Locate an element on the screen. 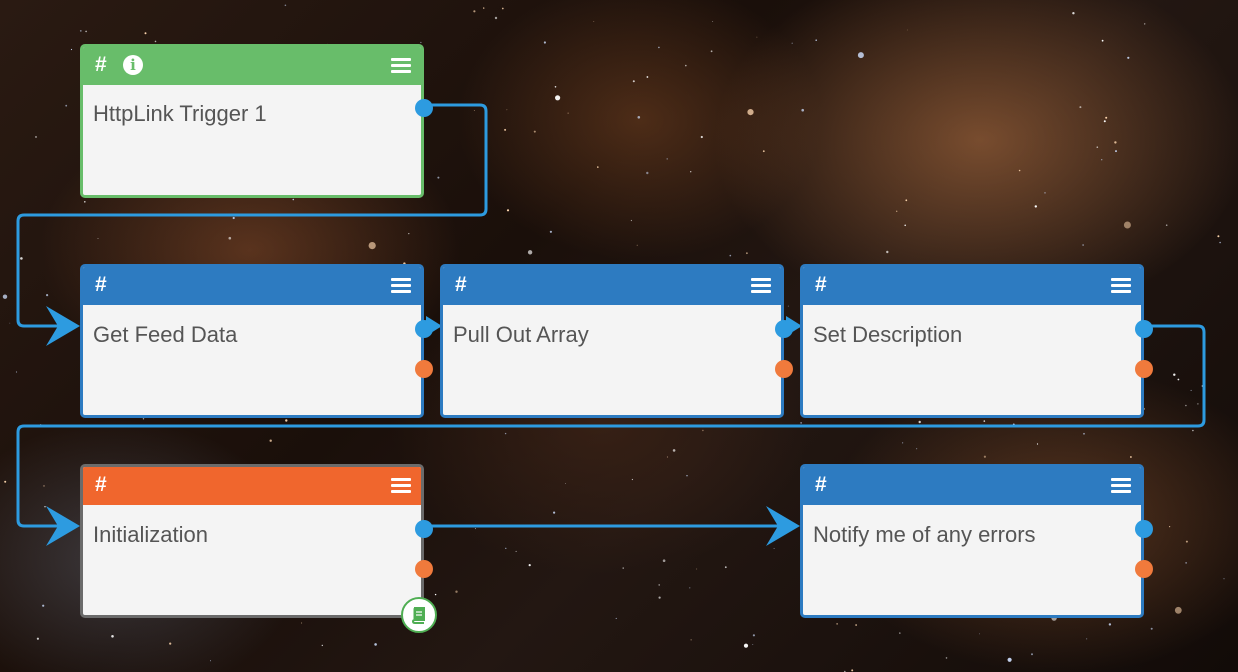  node-initialization: # Initialization is located at coordinates (258, 548).